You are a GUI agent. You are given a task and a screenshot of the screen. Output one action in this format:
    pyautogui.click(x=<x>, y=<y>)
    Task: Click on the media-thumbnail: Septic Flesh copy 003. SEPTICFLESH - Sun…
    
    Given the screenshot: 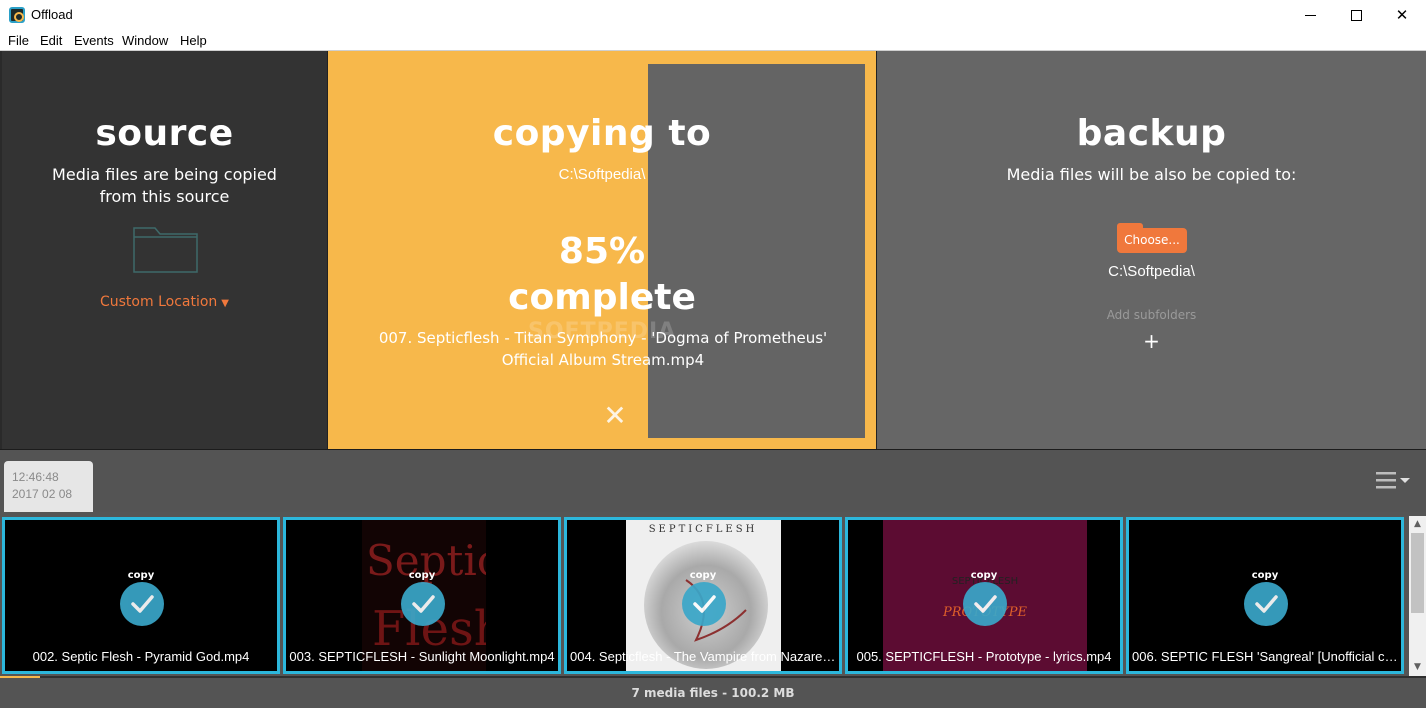 What is the action you would take?
    pyautogui.click(x=422, y=595)
    